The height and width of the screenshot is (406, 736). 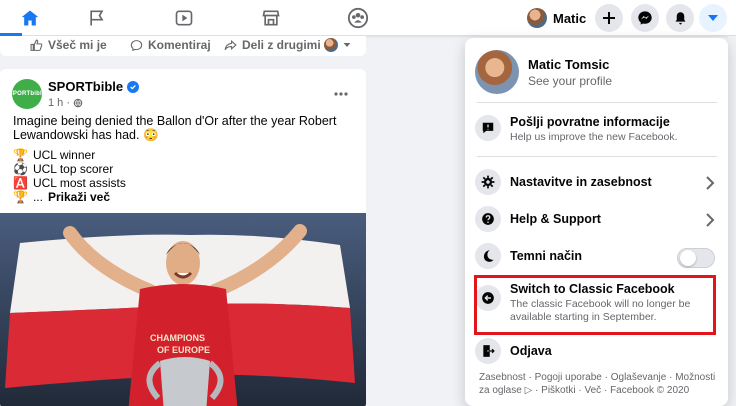 I want to click on create-button, so click(x=609, y=18).